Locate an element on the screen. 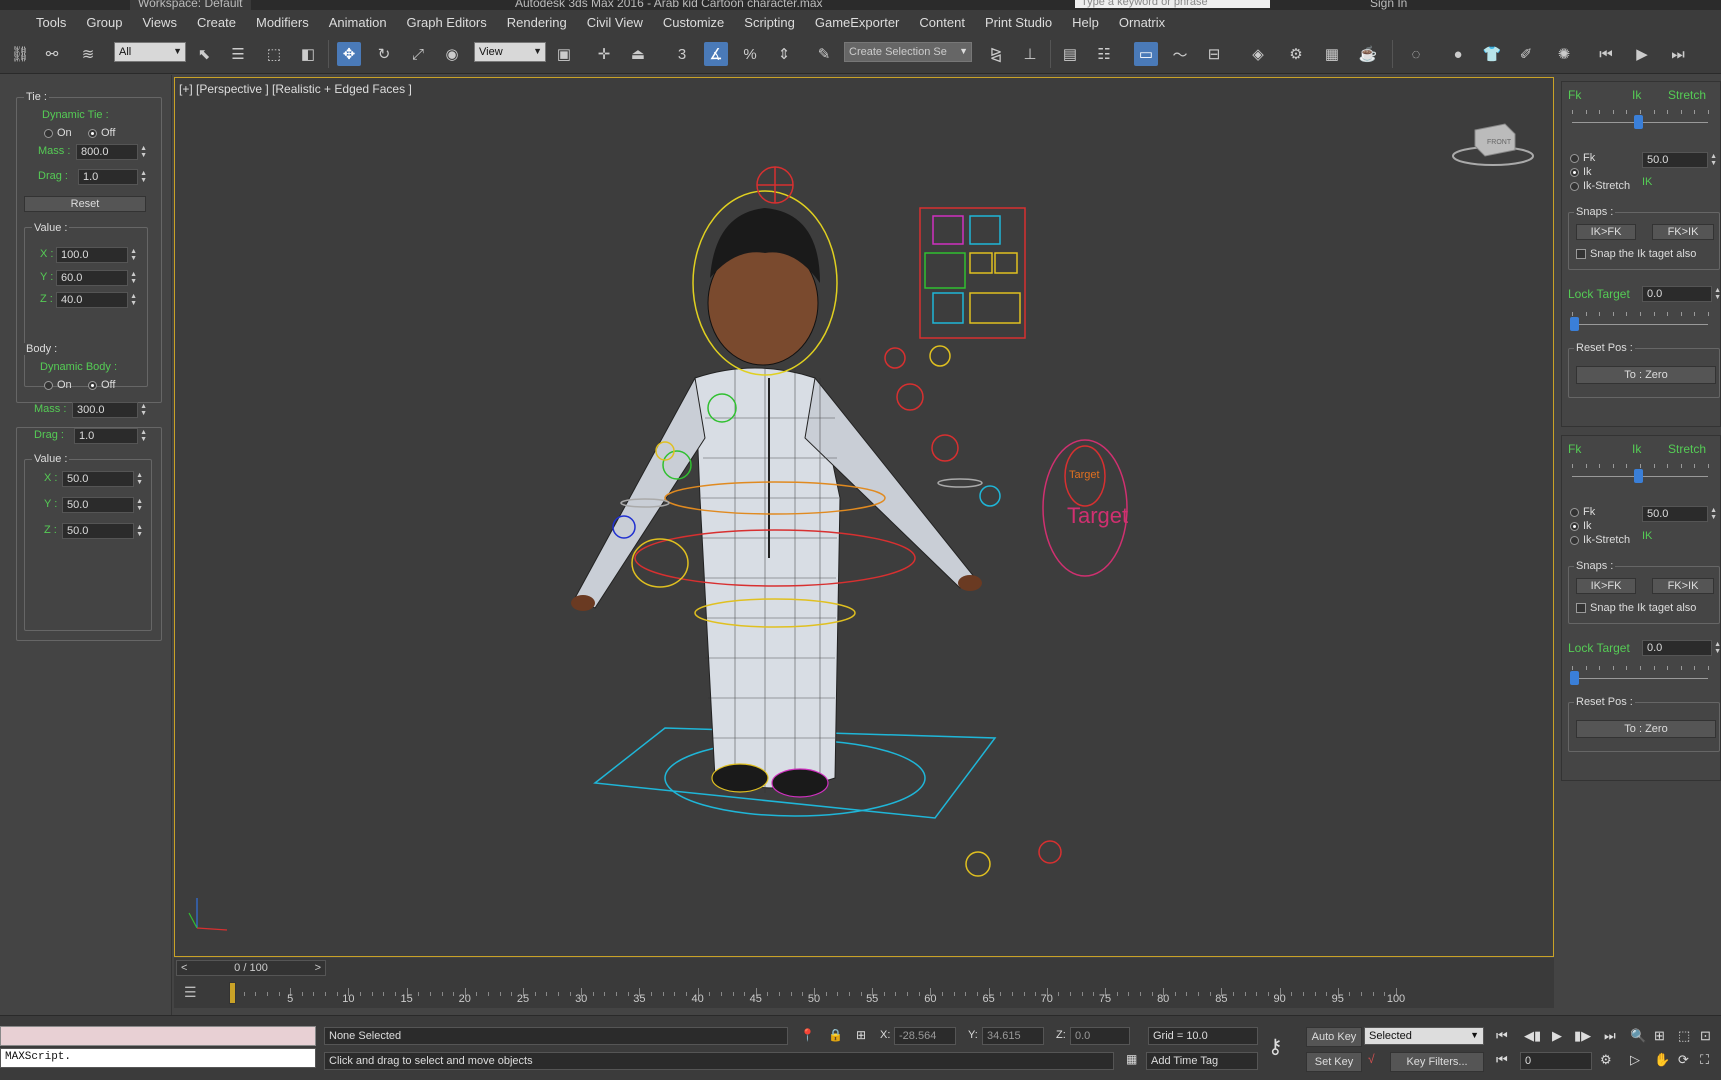  named-selection-dropdown: Create Selection Se ▼ is located at coordinates (908, 52).